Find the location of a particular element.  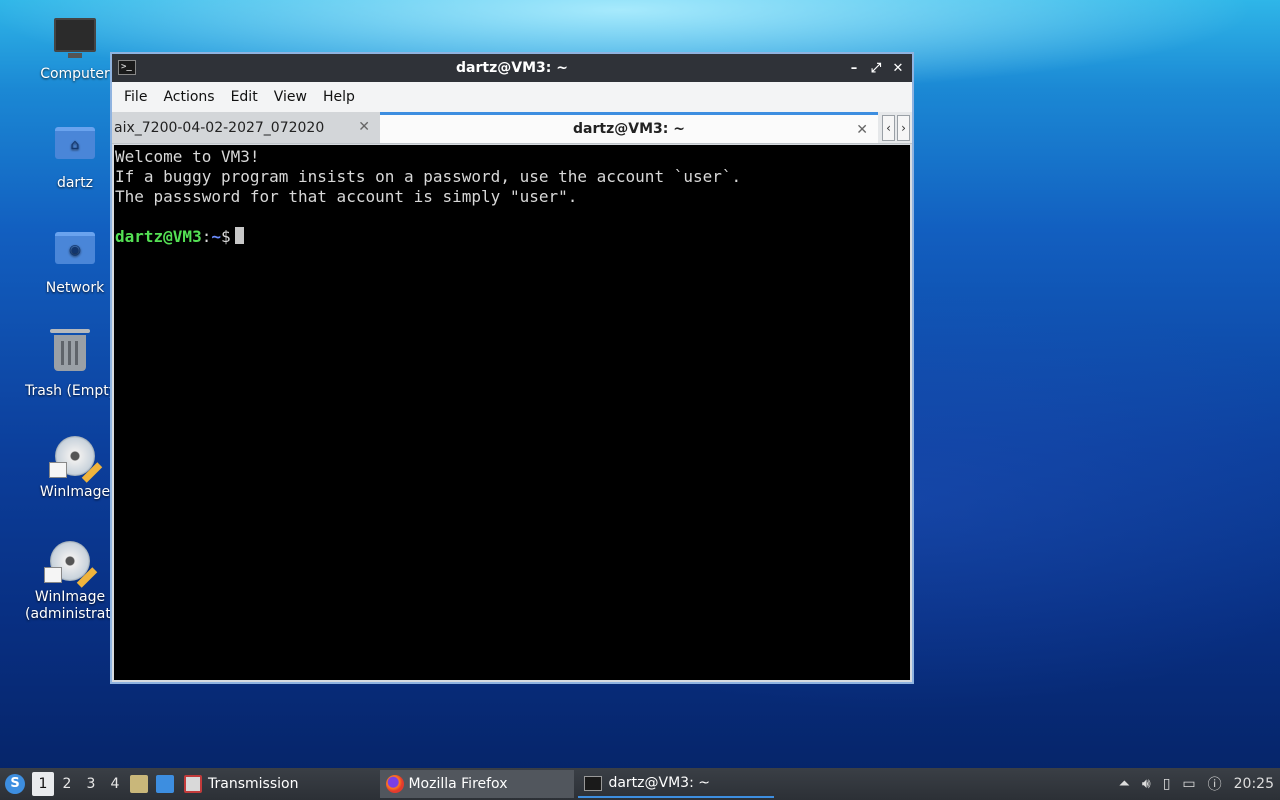

desktop-icon-trash: Trash (Empty) is located at coordinates (70, 364).